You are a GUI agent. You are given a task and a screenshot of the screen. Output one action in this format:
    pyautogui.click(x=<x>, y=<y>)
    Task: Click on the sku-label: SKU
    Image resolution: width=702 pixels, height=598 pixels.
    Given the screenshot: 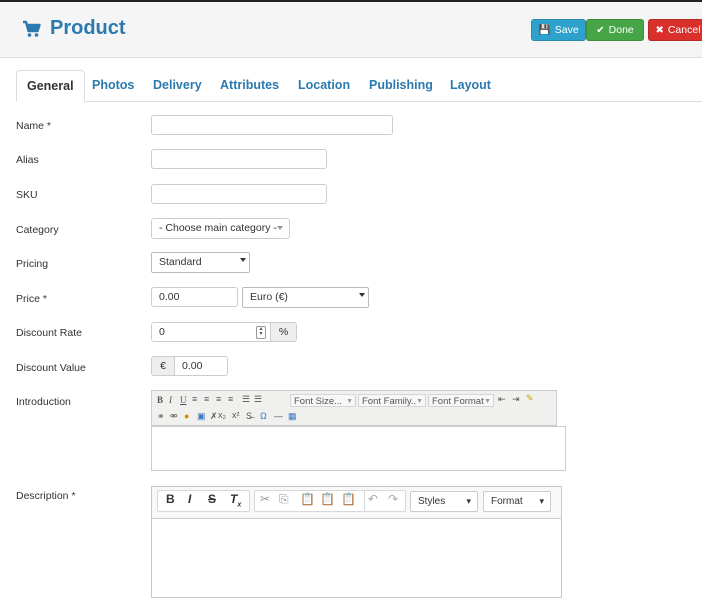 What is the action you would take?
    pyautogui.click(x=27, y=195)
    